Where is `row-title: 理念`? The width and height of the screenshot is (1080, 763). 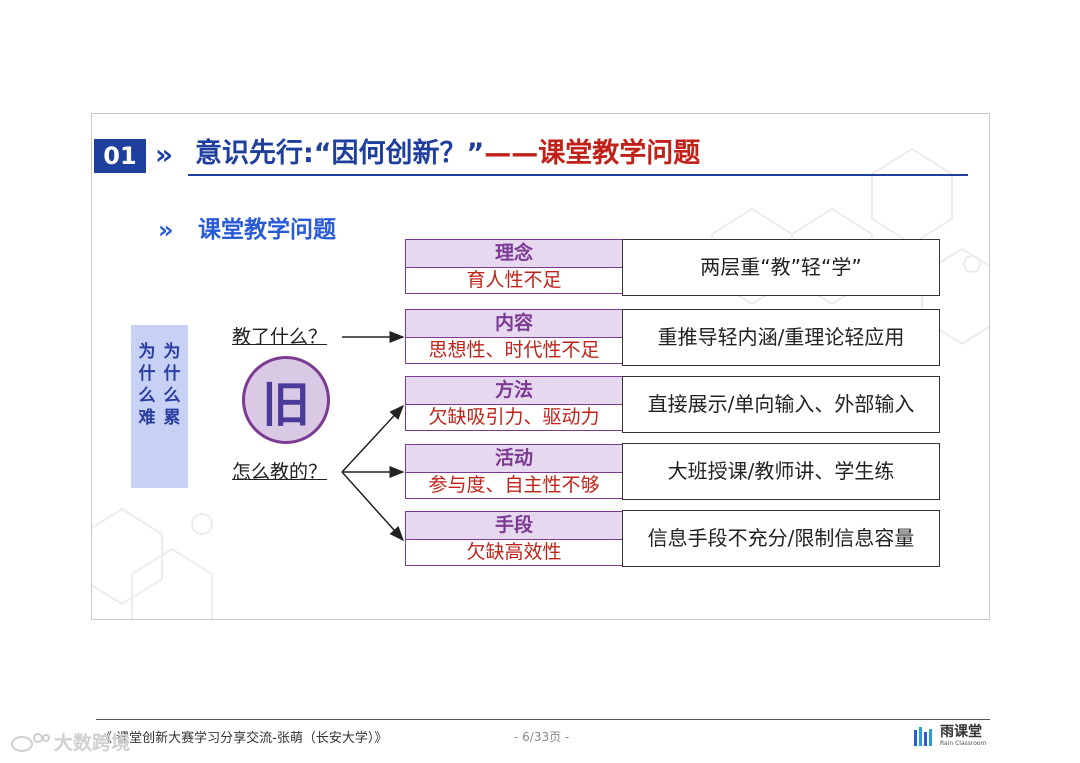
row-title: 理念 is located at coordinates (514, 254).